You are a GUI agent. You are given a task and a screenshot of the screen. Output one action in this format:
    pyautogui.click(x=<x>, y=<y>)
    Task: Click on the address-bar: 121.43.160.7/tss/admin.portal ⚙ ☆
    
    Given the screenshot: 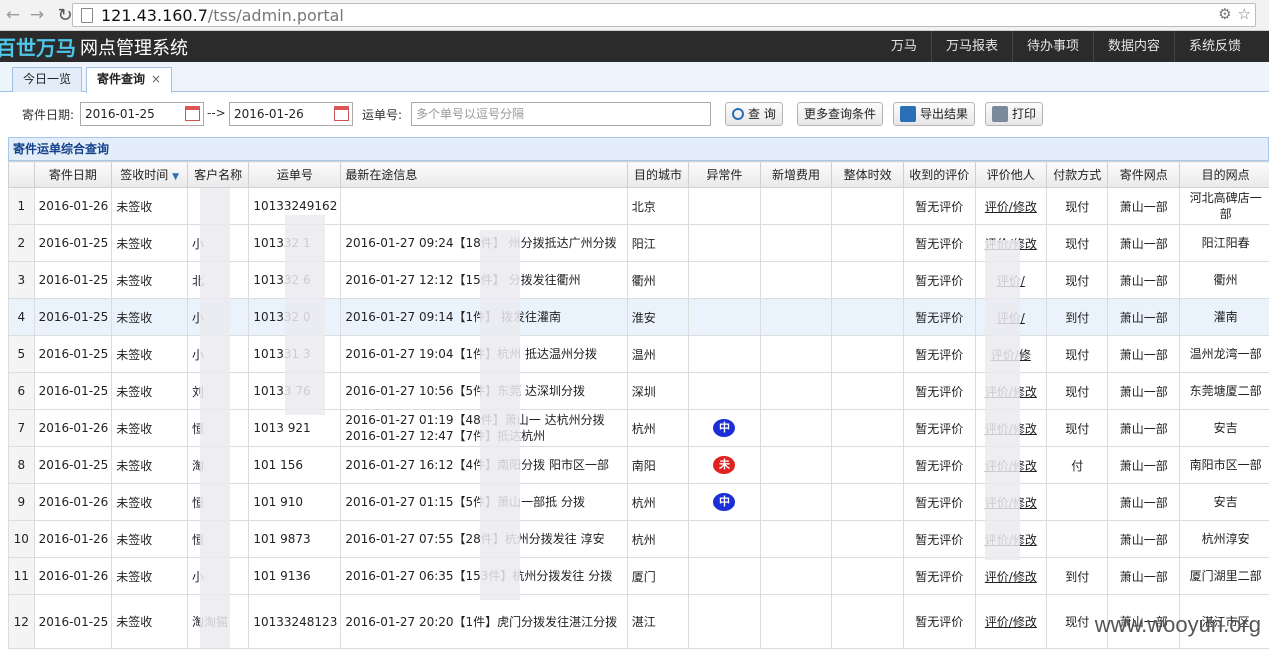 What is the action you would take?
    pyautogui.click(x=664, y=15)
    